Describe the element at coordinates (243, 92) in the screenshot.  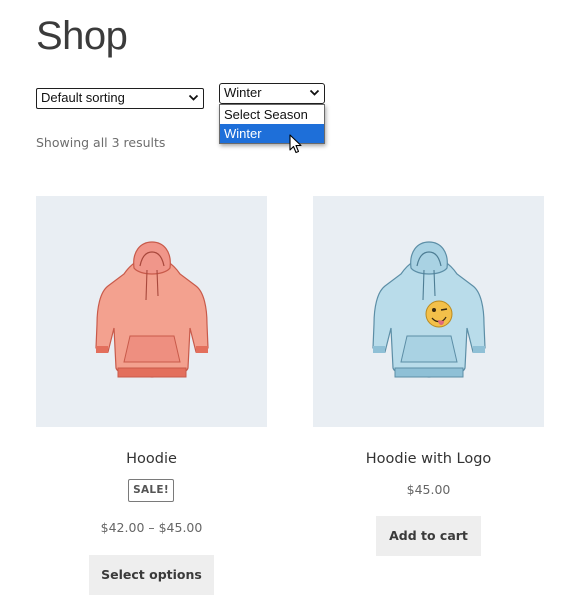
I see `season-select-value: Winter` at that location.